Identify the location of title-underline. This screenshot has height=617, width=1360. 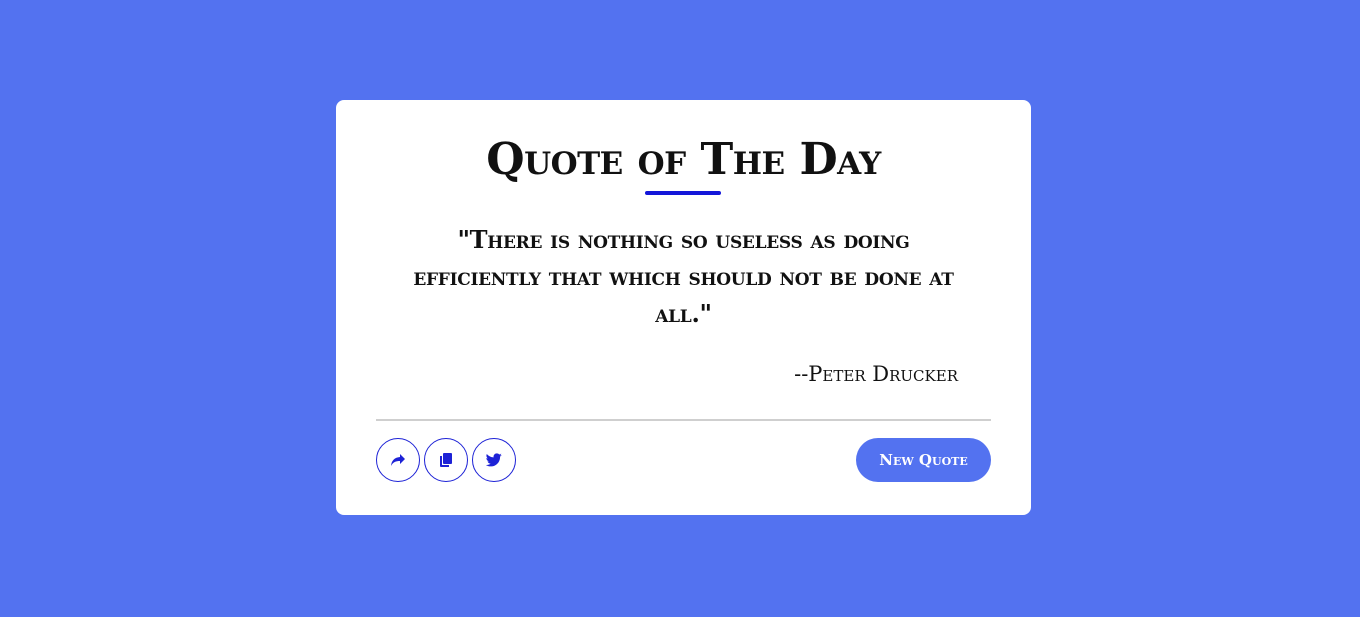
(683, 193).